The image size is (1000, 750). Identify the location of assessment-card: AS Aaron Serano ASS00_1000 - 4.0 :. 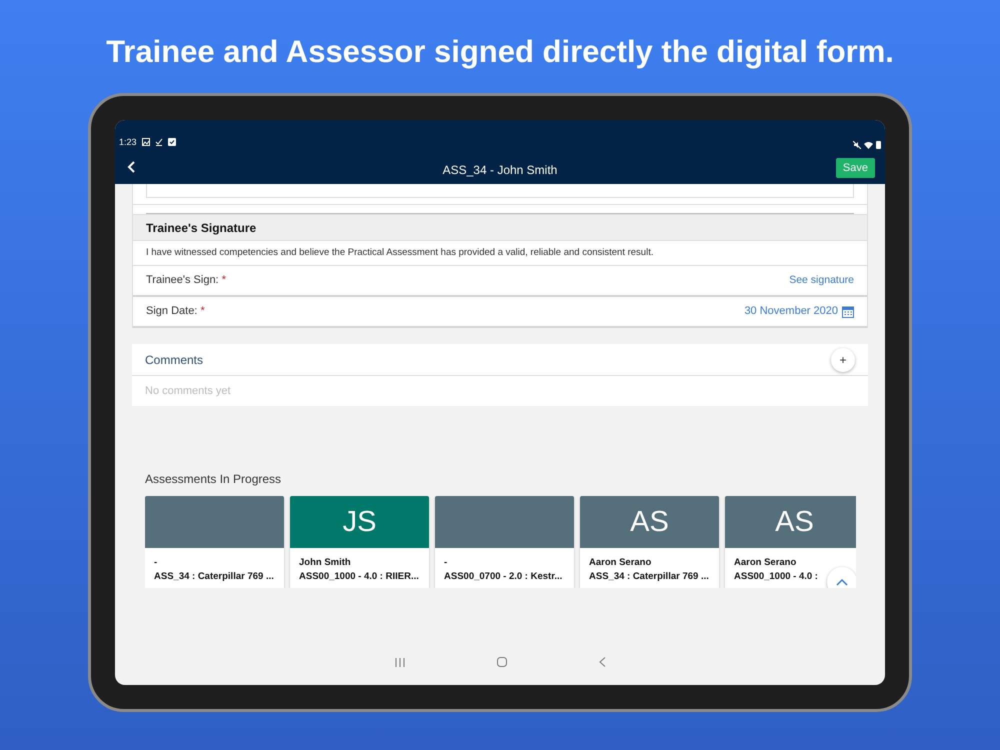
(790, 542).